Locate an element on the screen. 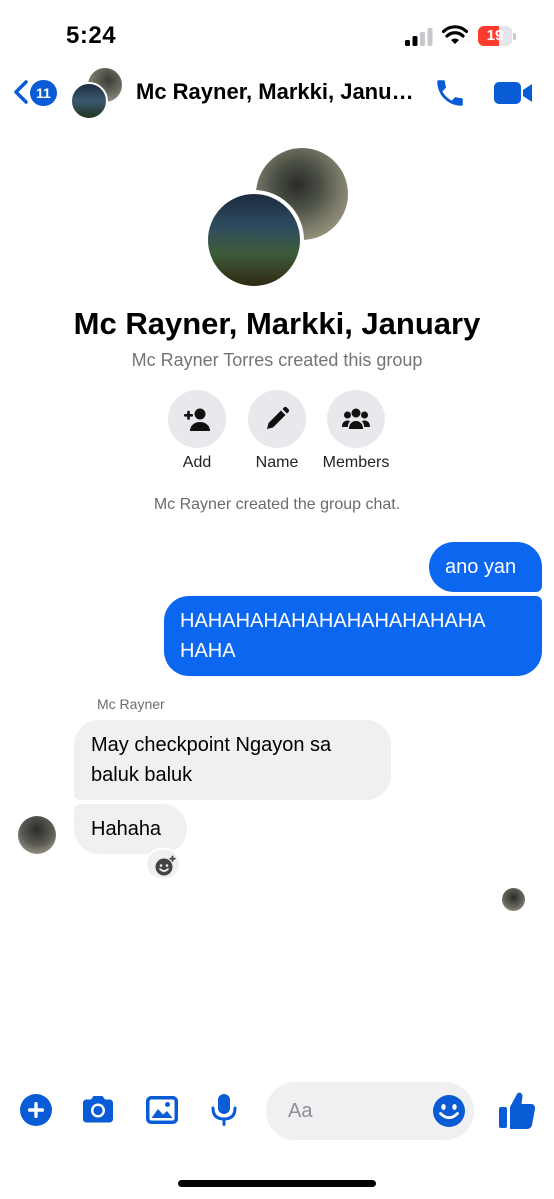 Image resolution: width=554 pixels, height=1199 pixels. message-composer is located at coordinates (277, 1111).